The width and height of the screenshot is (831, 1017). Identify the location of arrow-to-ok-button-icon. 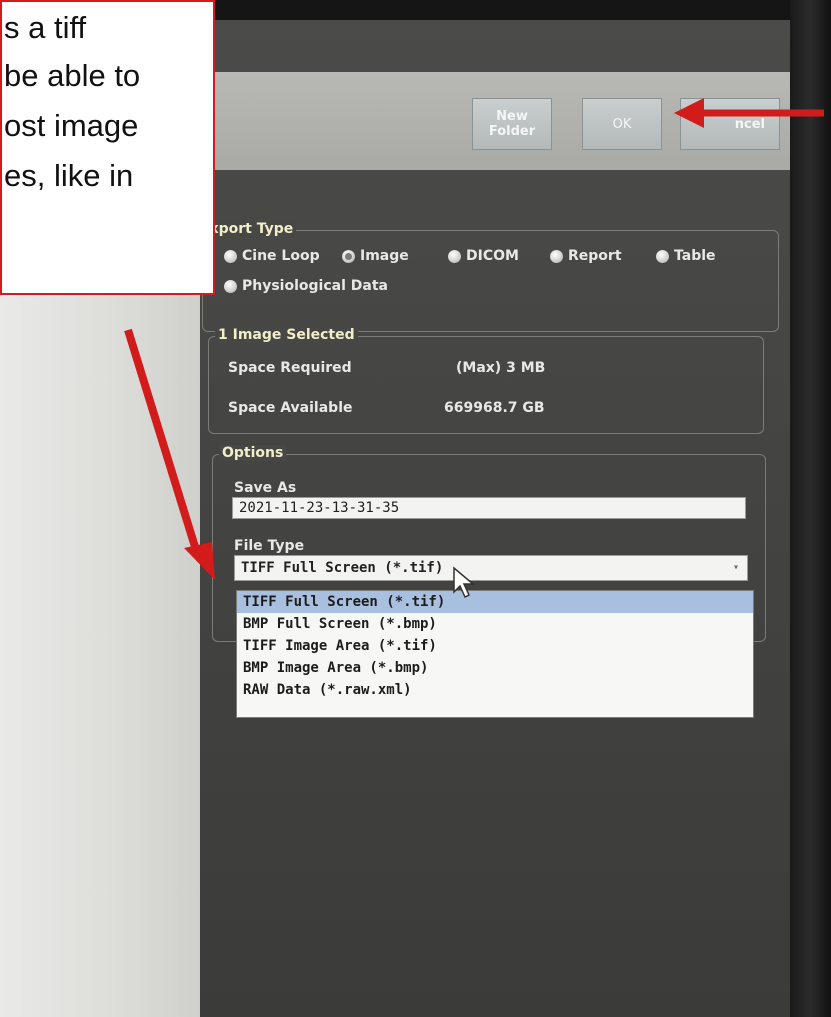
(749, 113).